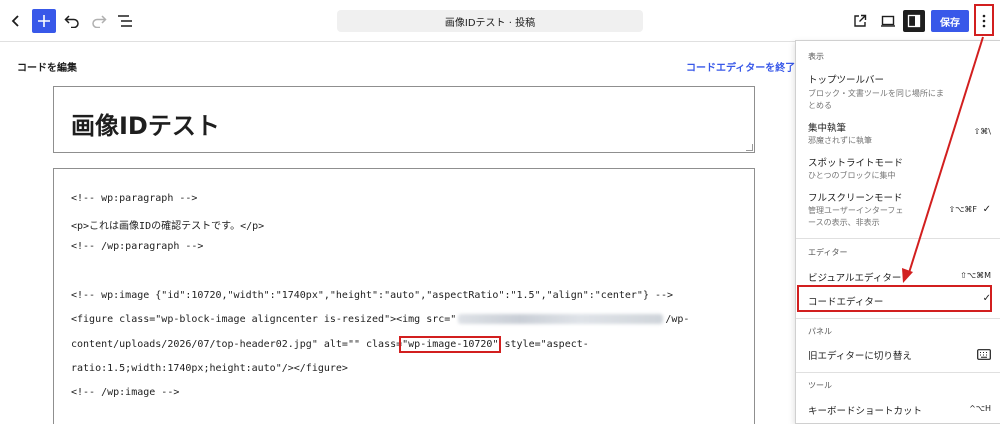  I want to click on menu-item-shortcut: ⇧⌘\, so click(982, 131).